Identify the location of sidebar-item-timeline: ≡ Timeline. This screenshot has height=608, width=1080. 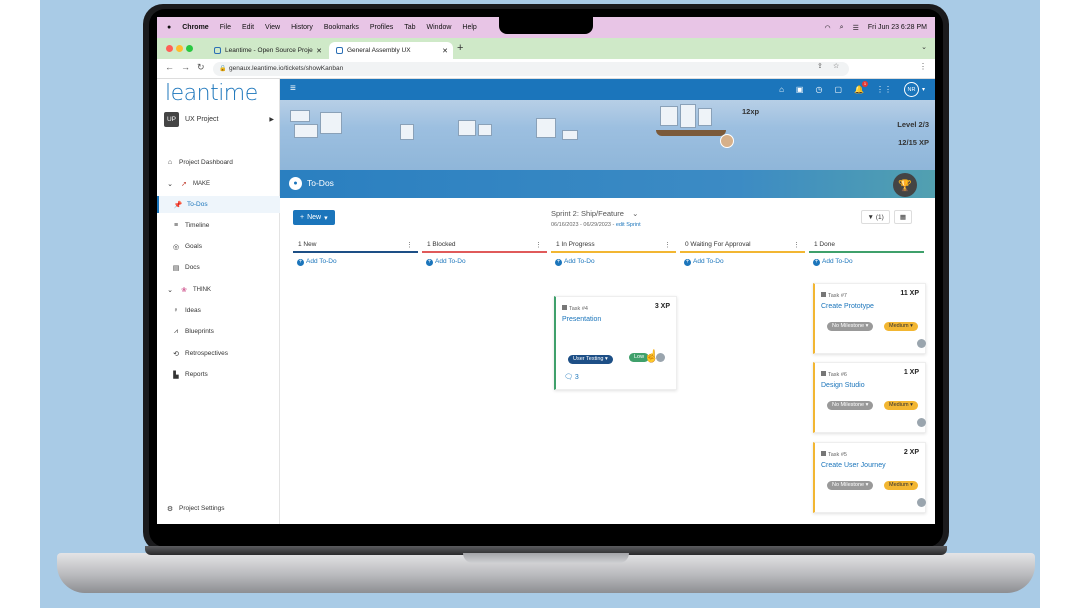
(218, 225).